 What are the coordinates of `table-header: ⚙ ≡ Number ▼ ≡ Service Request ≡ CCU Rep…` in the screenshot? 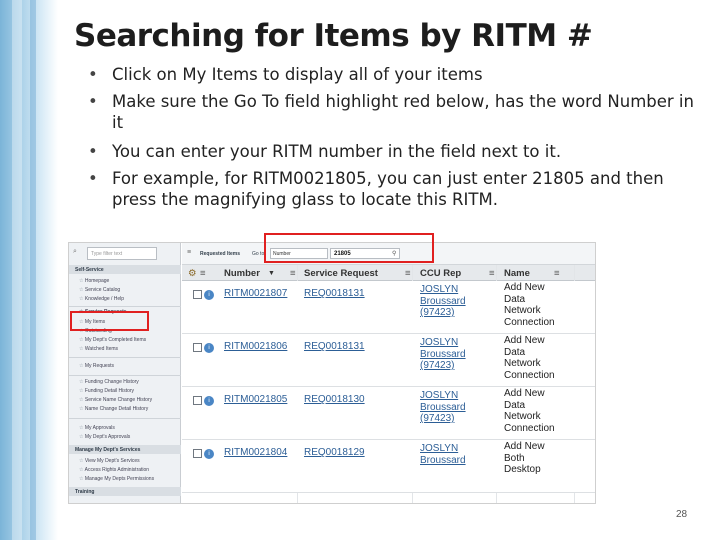 It's located at (388, 273).